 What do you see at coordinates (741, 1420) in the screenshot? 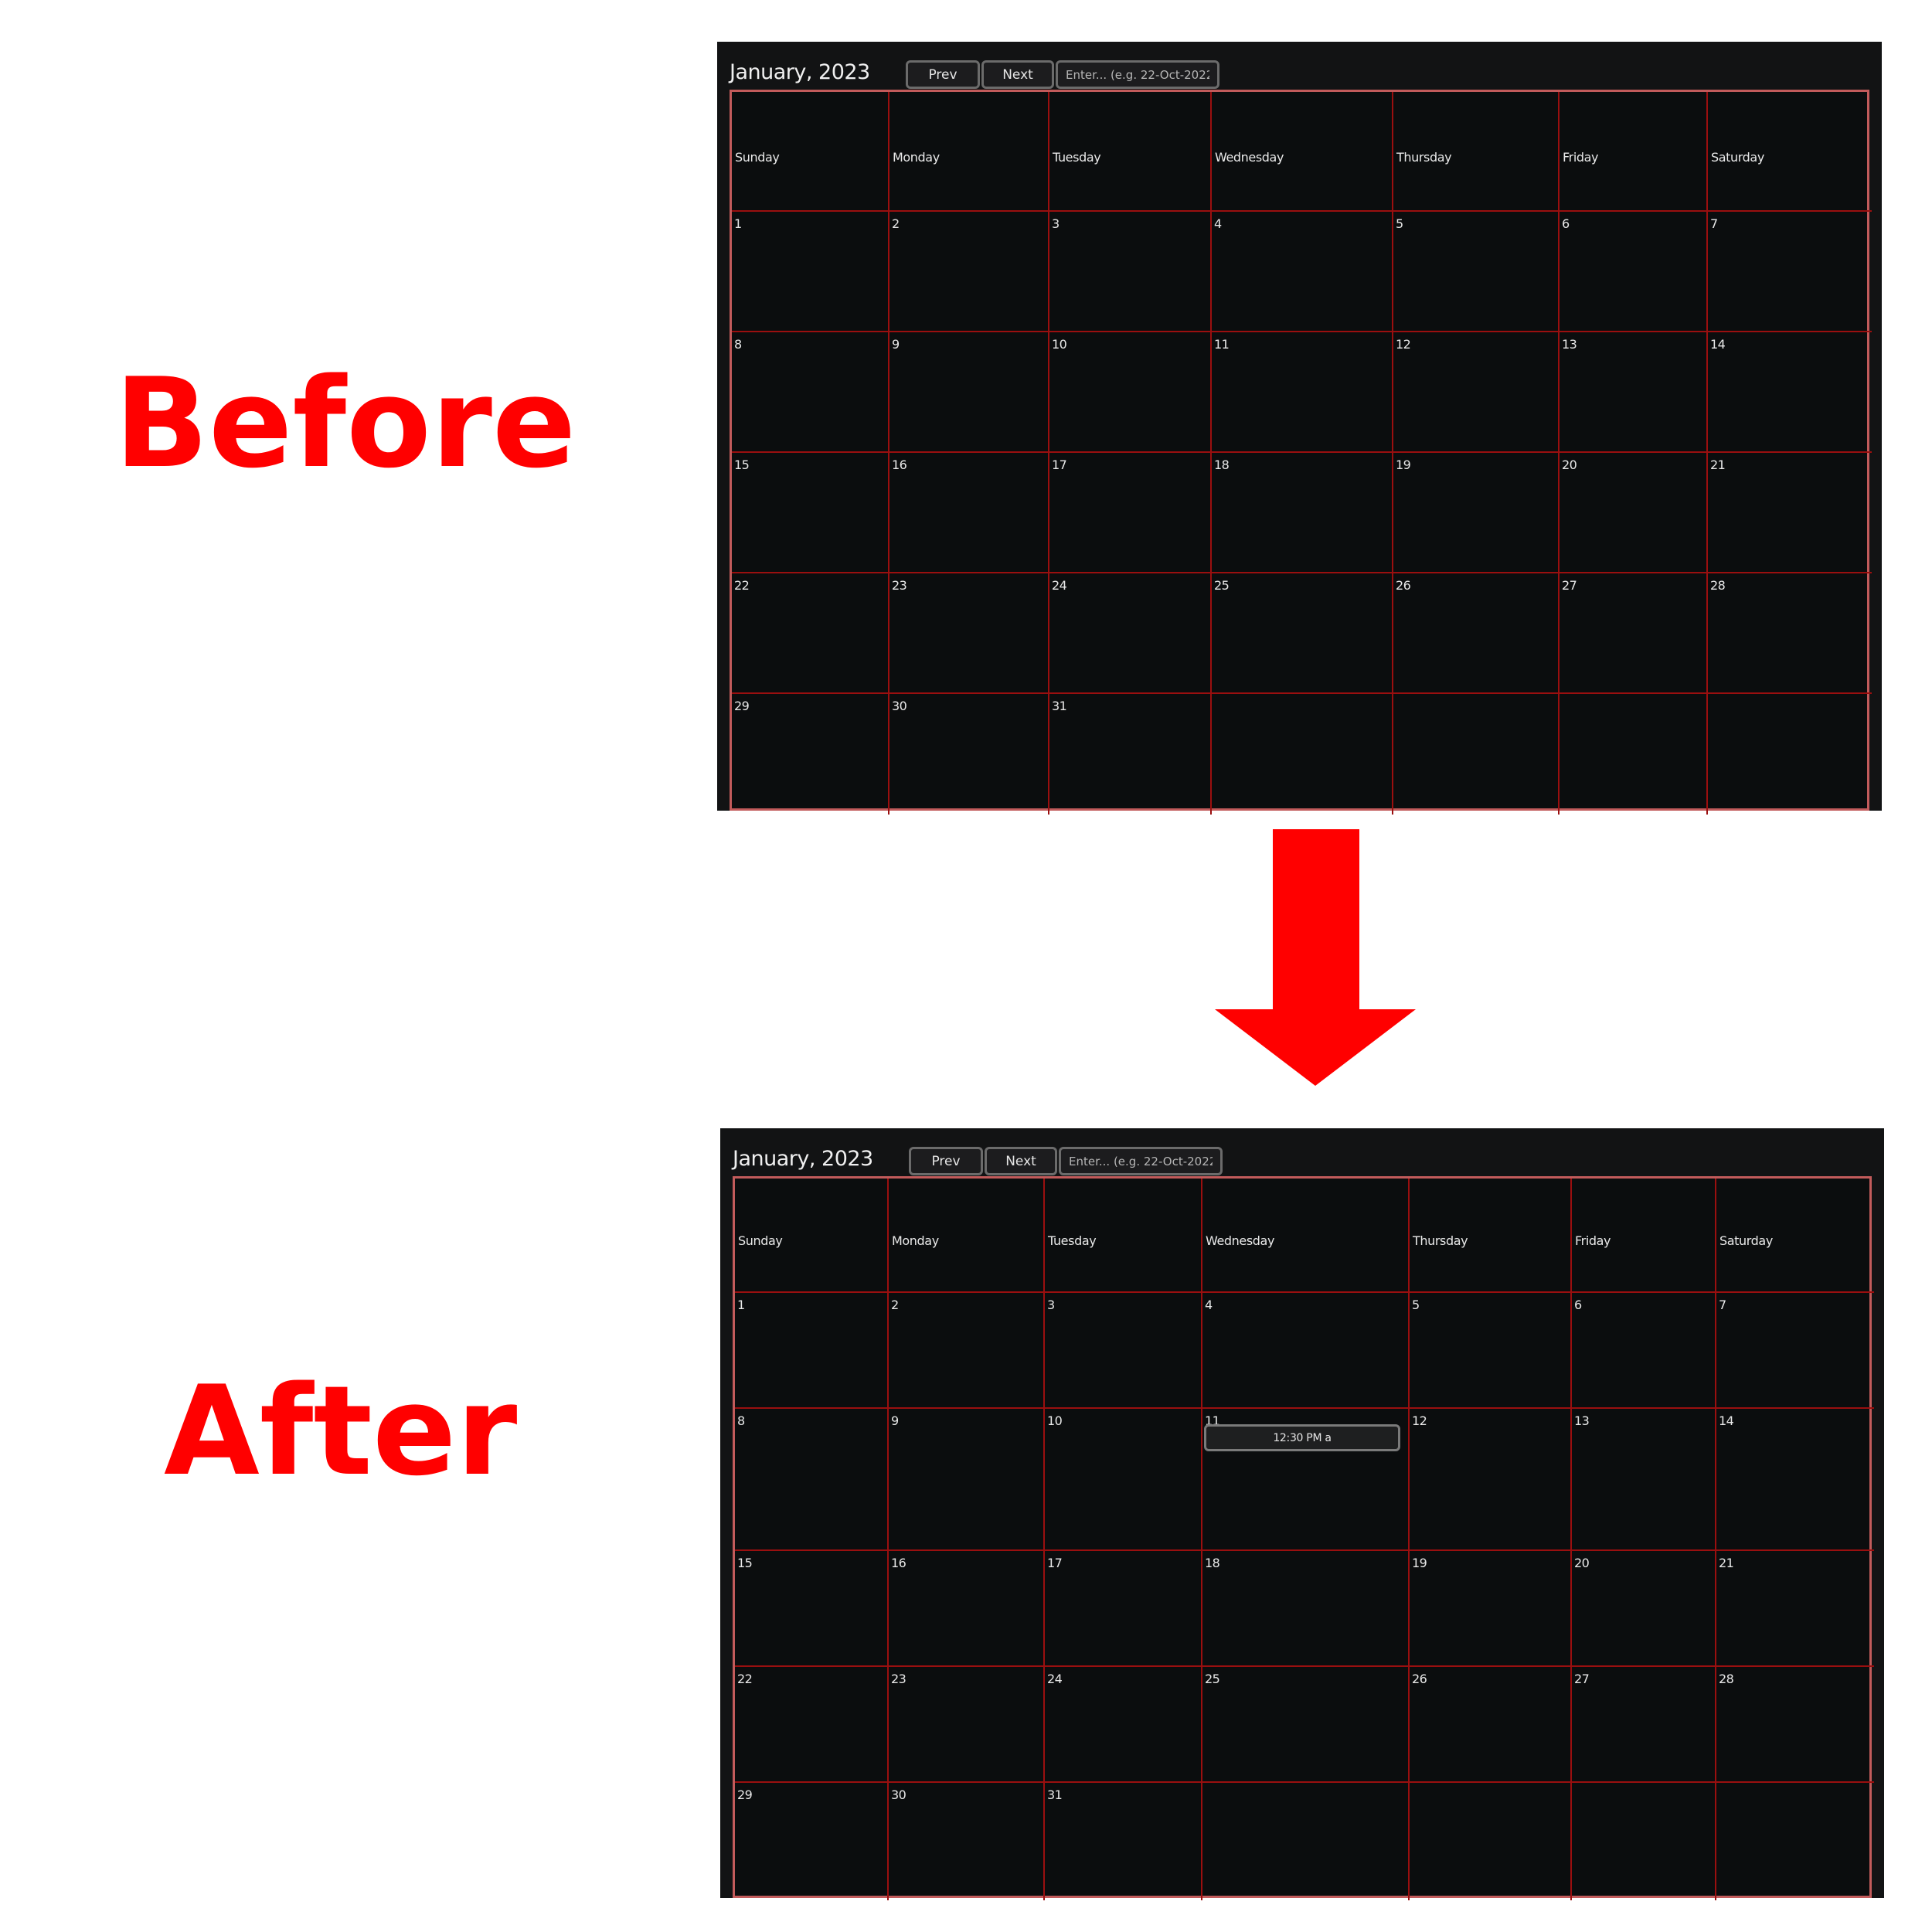
I see `day-number: 8` at bounding box center [741, 1420].